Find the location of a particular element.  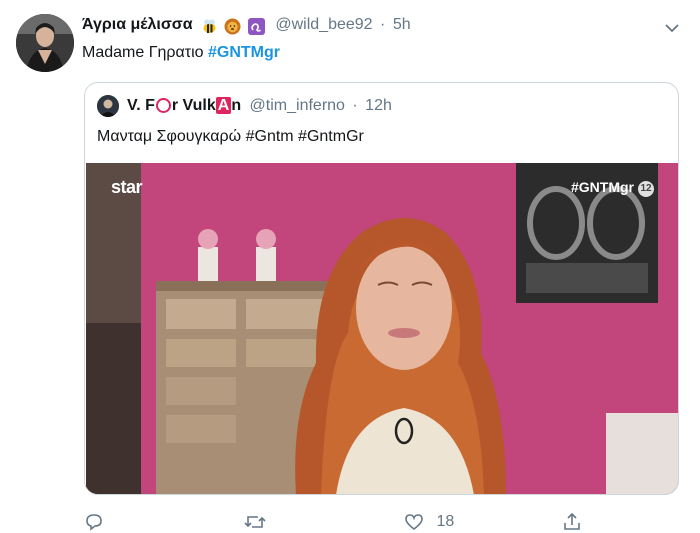

tweet-header: Άγρια μέλισσα @wild_bee92 · 5h is located at coordinates (246, 26).